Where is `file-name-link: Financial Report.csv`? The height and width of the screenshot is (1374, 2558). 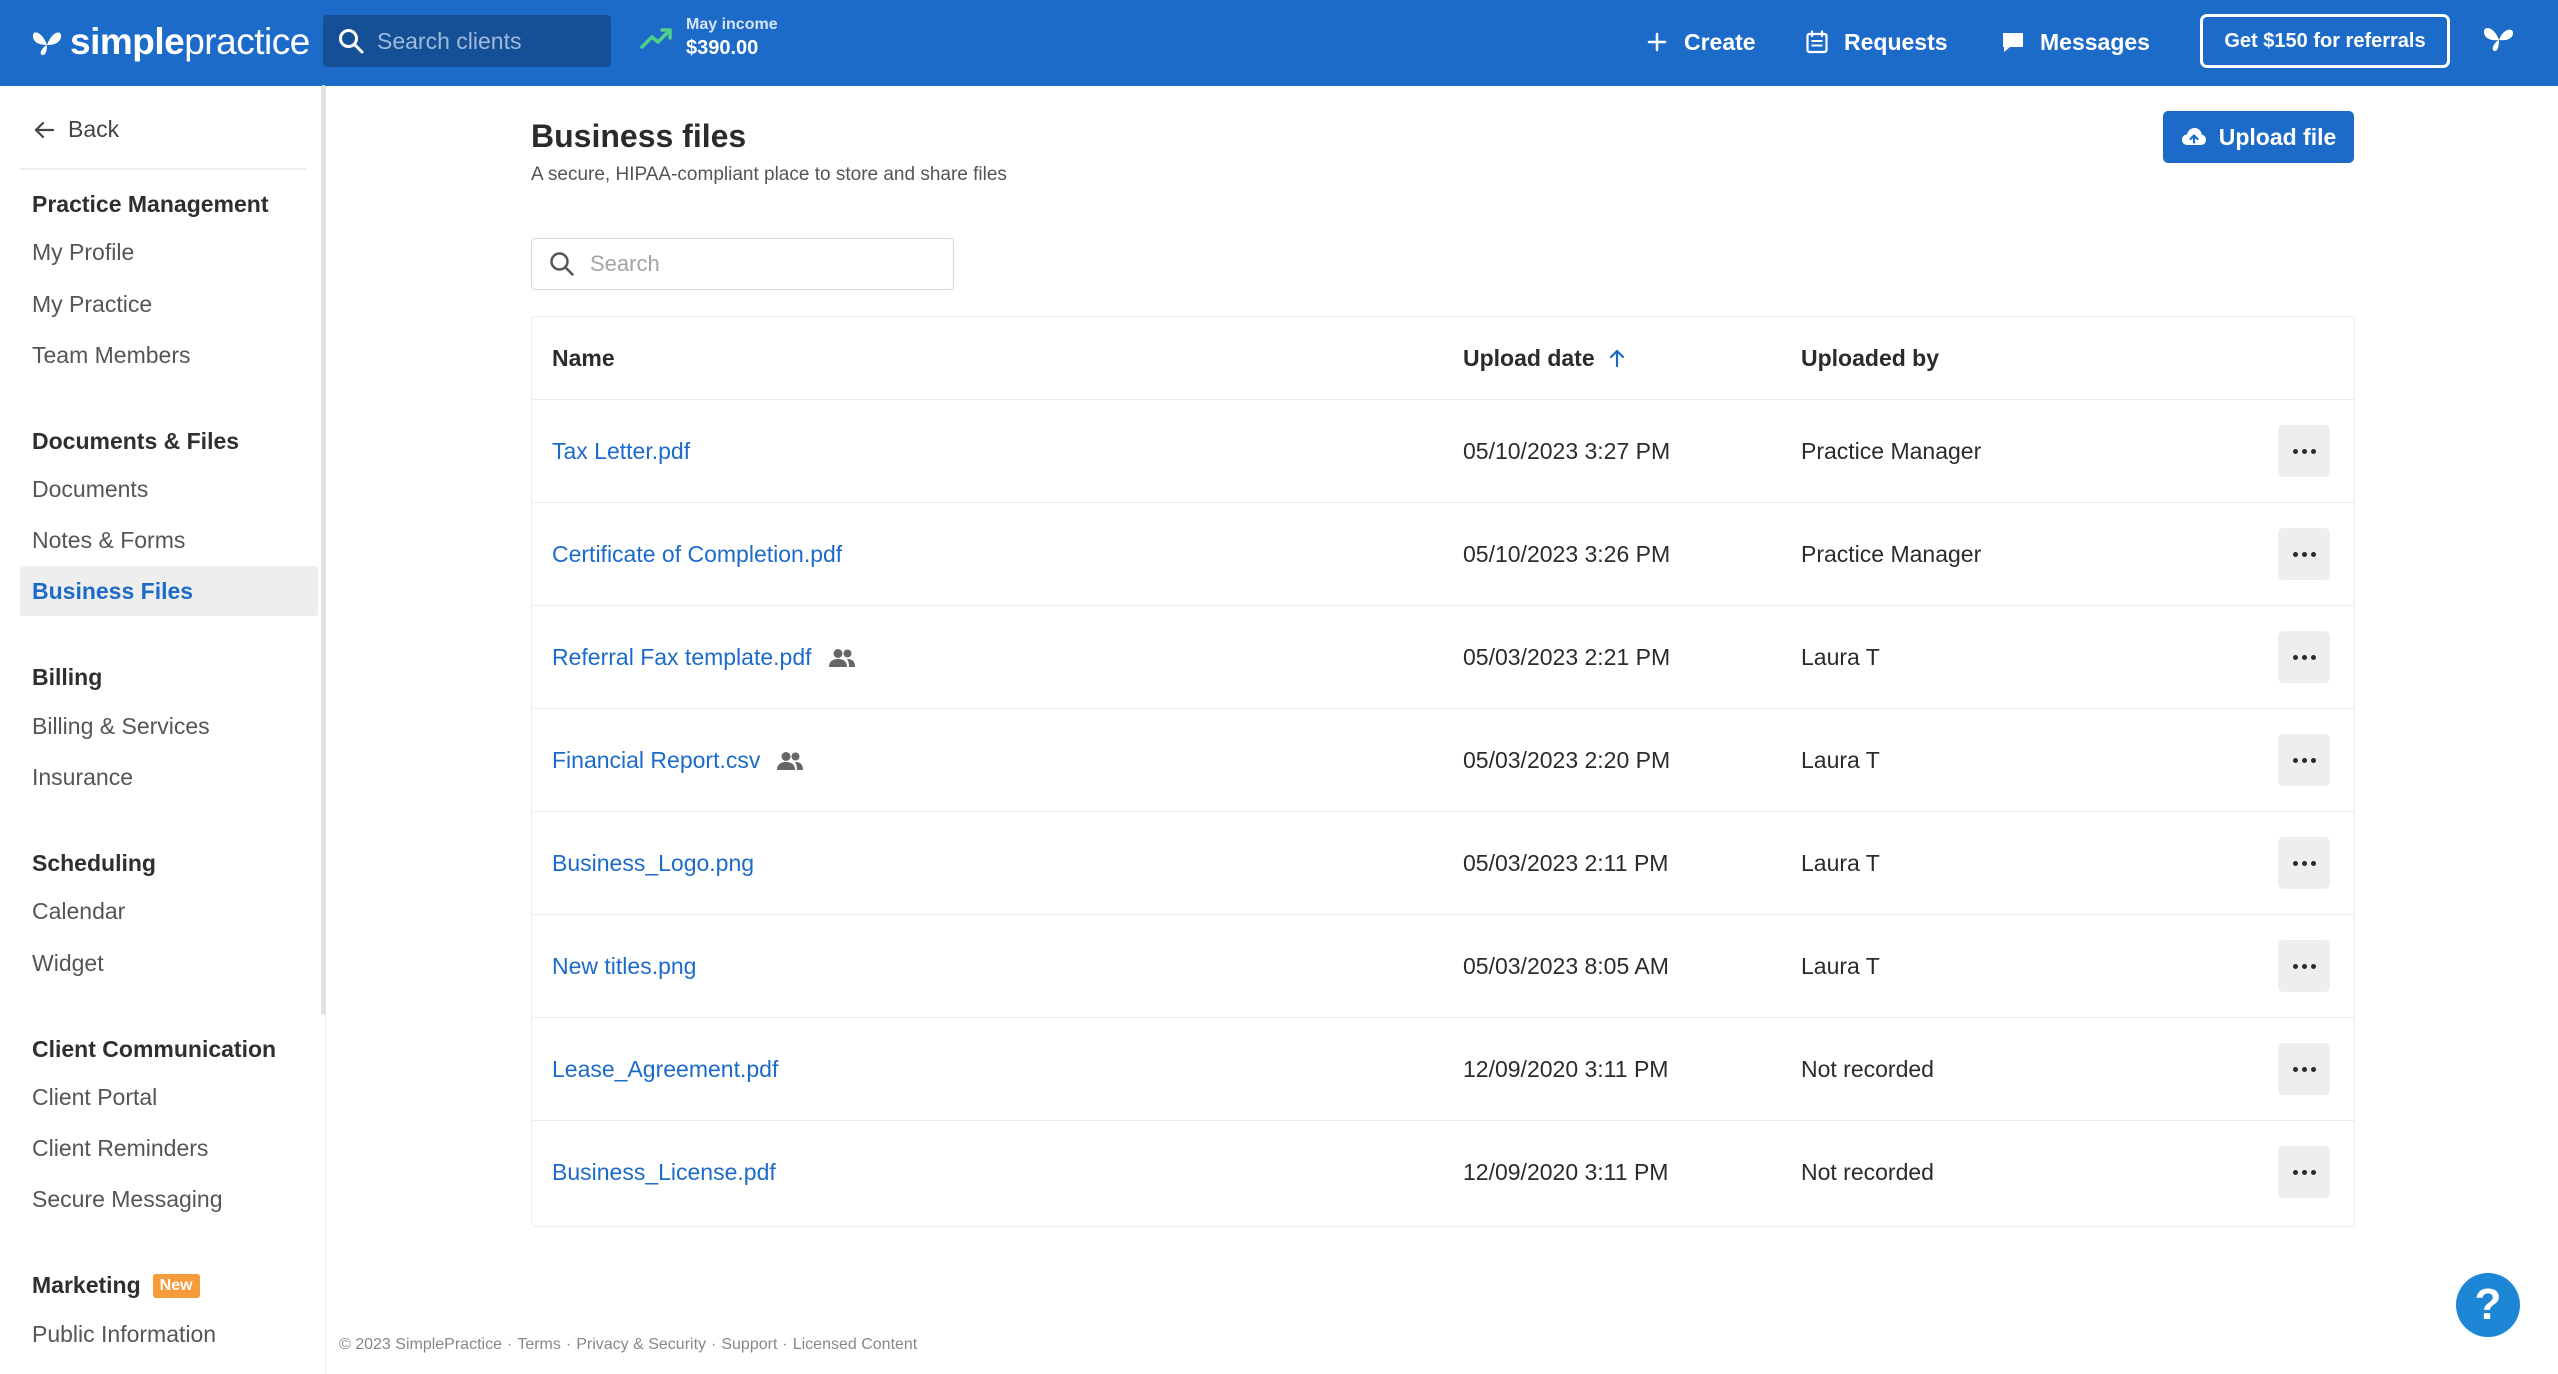
file-name-link: Financial Report.csv is located at coordinates (678, 760).